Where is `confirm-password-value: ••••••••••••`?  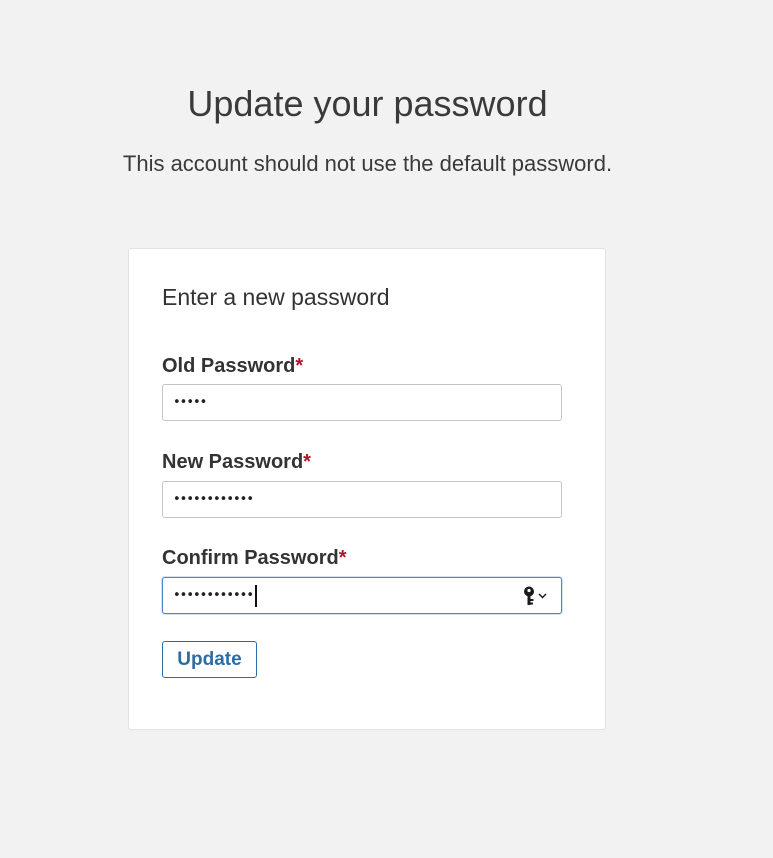
confirm-password-value: •••••••••••• is located at coordinates (213, 595).